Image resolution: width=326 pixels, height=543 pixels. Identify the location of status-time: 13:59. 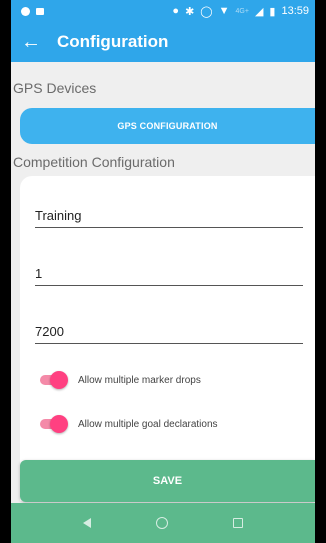
(295, 11).